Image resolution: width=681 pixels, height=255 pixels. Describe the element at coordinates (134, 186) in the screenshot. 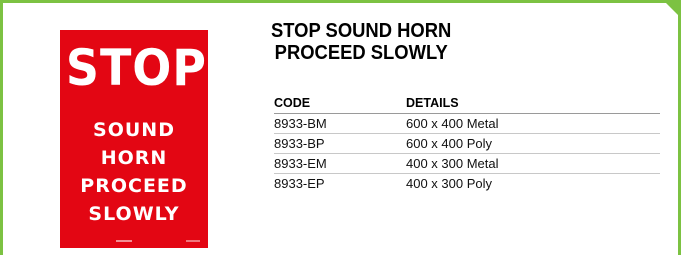

I see `sign-line-proceed: PROCEED` at that location.